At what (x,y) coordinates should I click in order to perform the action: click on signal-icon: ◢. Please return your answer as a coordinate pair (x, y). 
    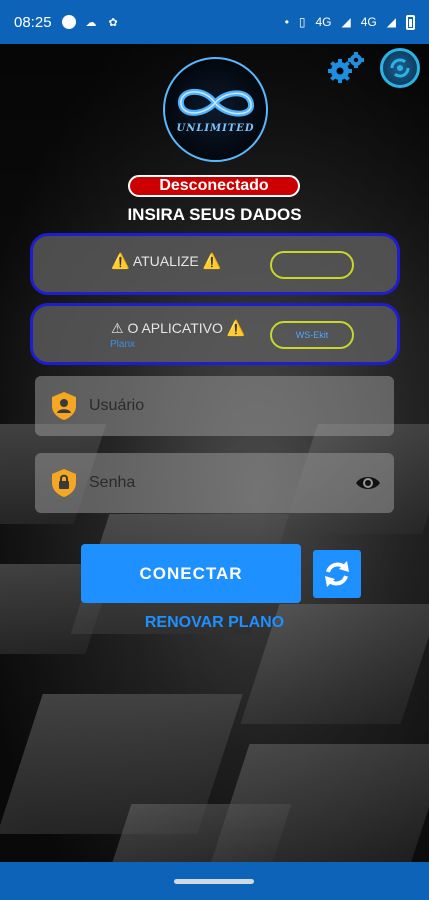
    Looking at the image, I should click on (346, 22).